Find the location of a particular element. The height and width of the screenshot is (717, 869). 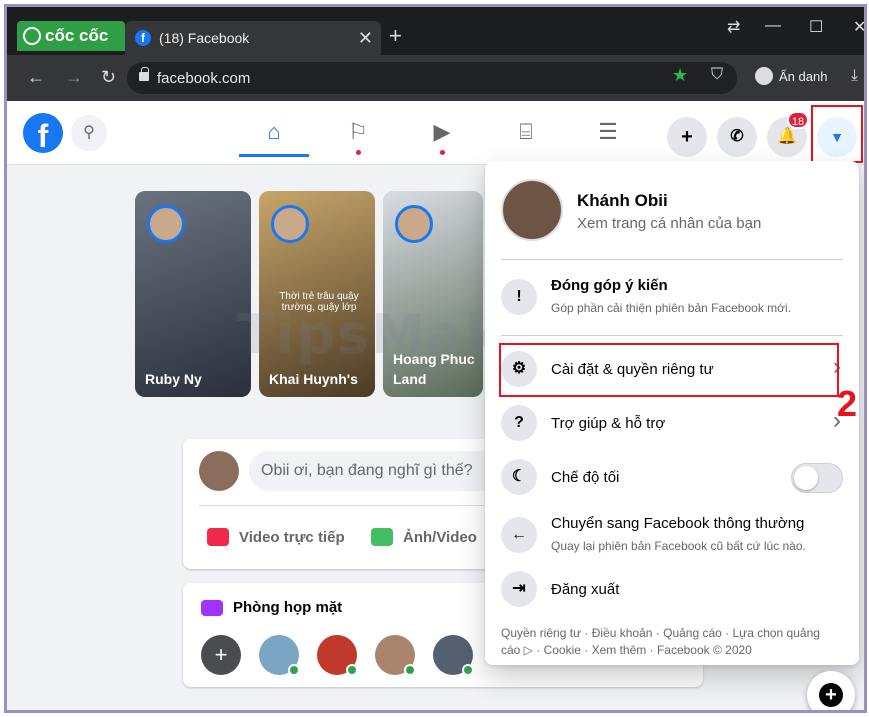

coccoc-leaf-icon is located at coordinates (32, 36).